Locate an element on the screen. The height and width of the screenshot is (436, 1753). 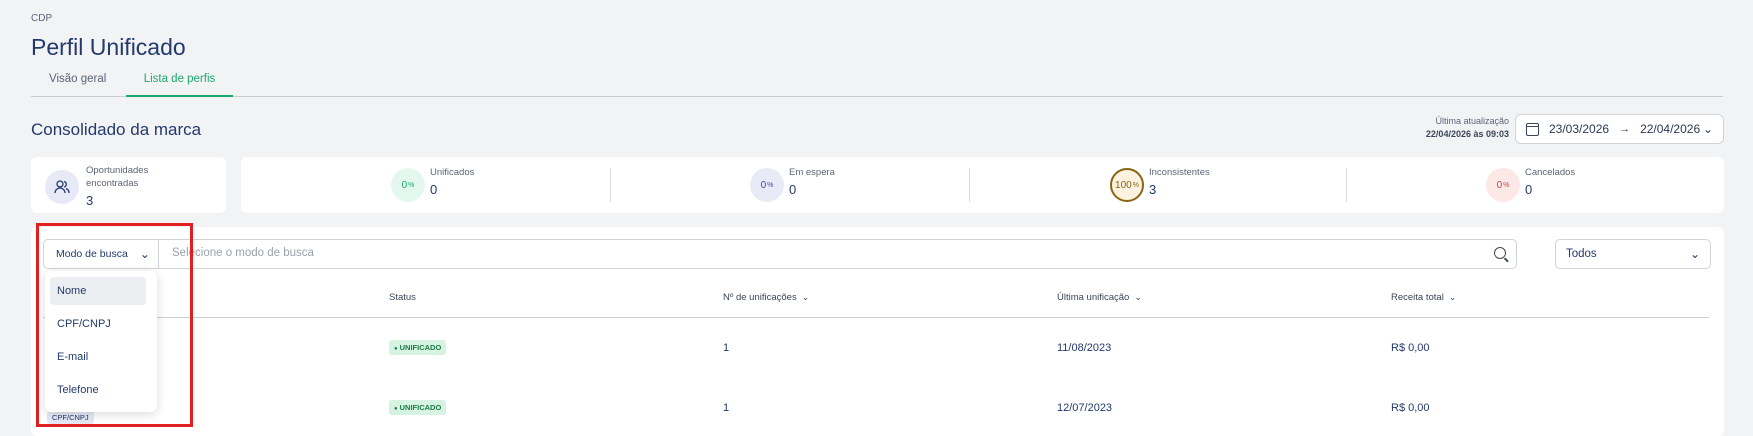
date-range-picker: 23/03/2026 → 22/04/2026 ⌄ is located at coordinates (1619, 129).